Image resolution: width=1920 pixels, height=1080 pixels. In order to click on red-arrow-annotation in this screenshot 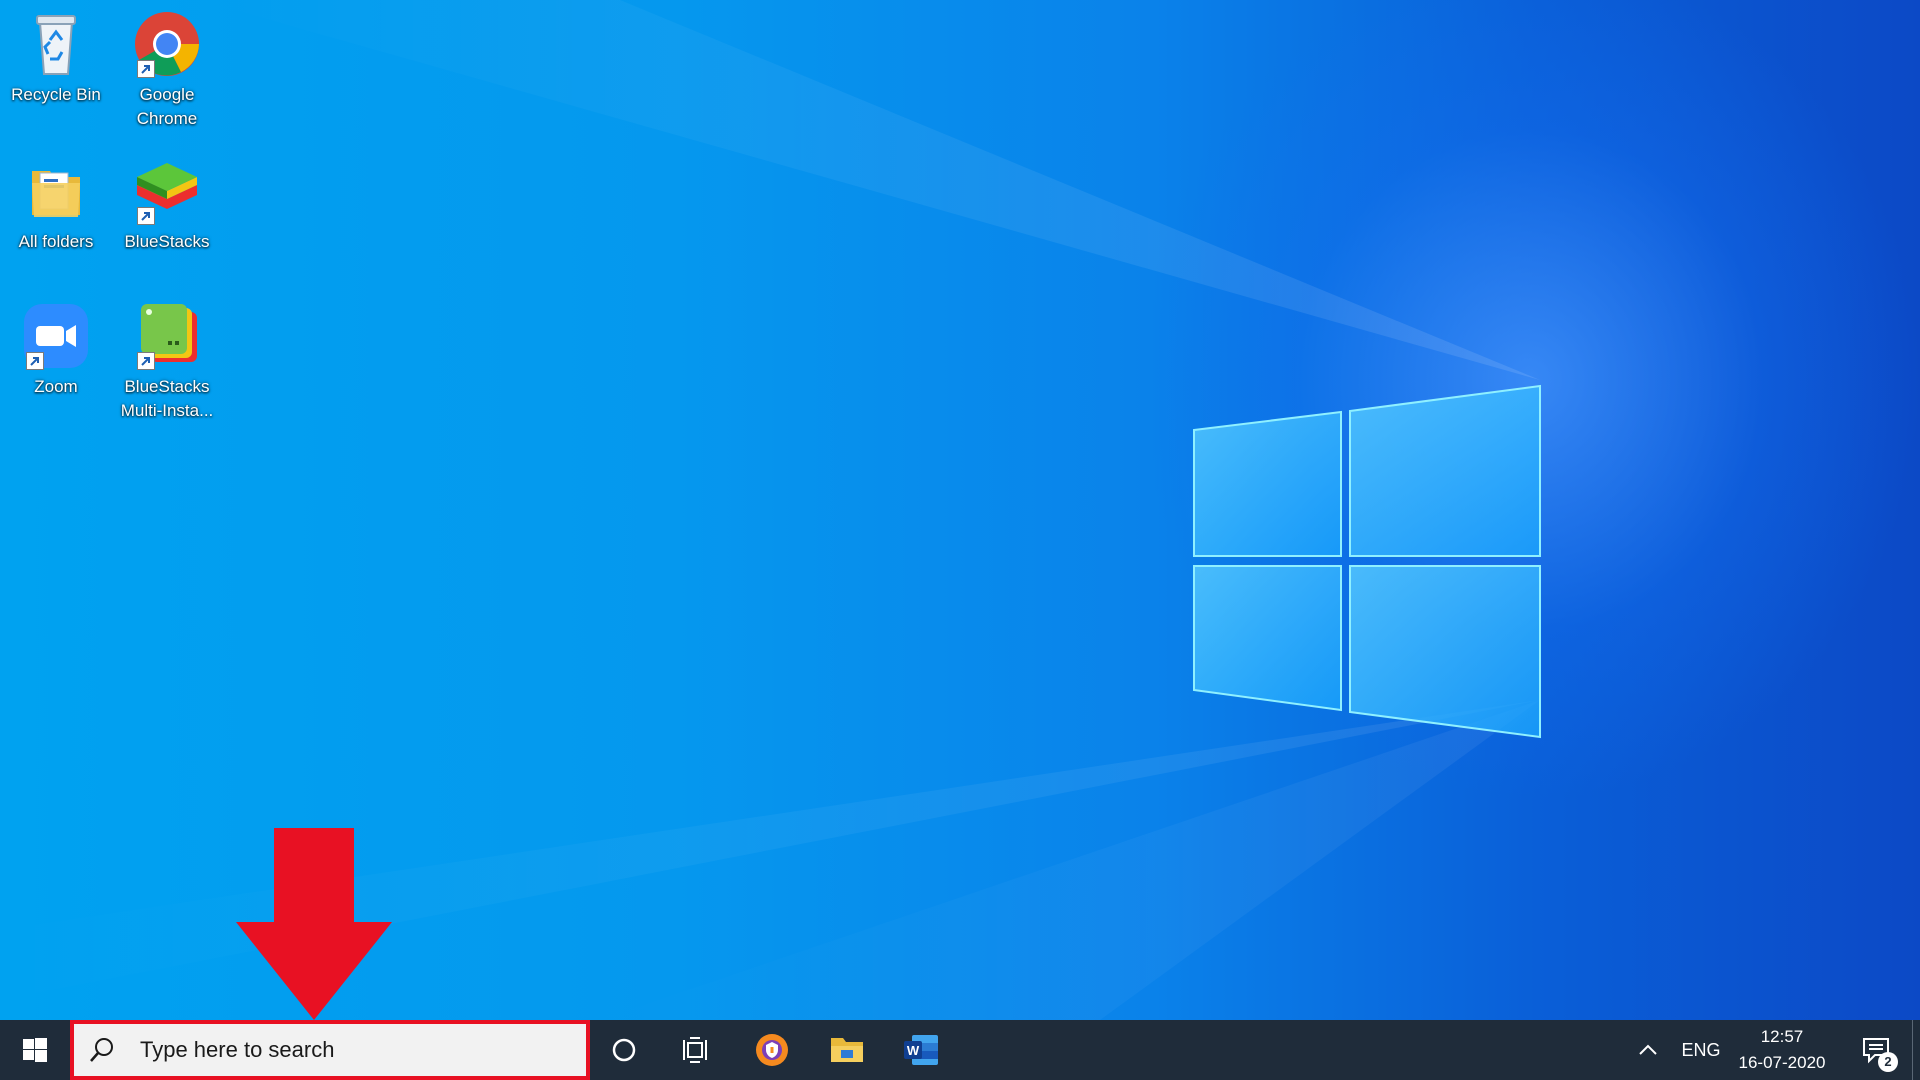, I will do `click(314, 924)`.